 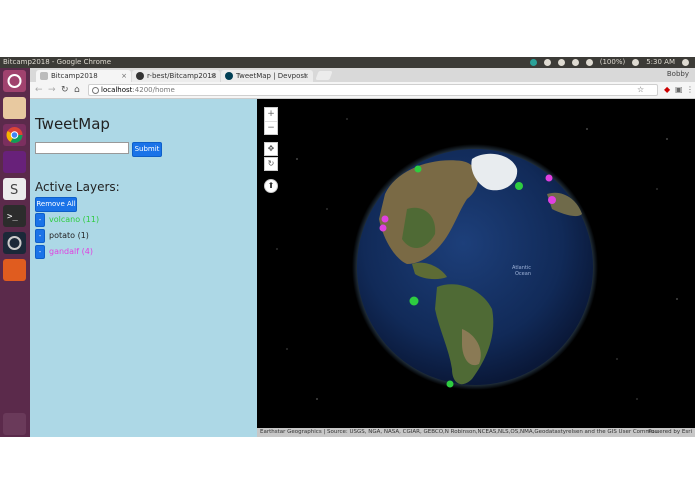 What do you see at coordinates (533, 62) in the screenshot?
I see `teal-app-icon` at bounding box center [533, 62].